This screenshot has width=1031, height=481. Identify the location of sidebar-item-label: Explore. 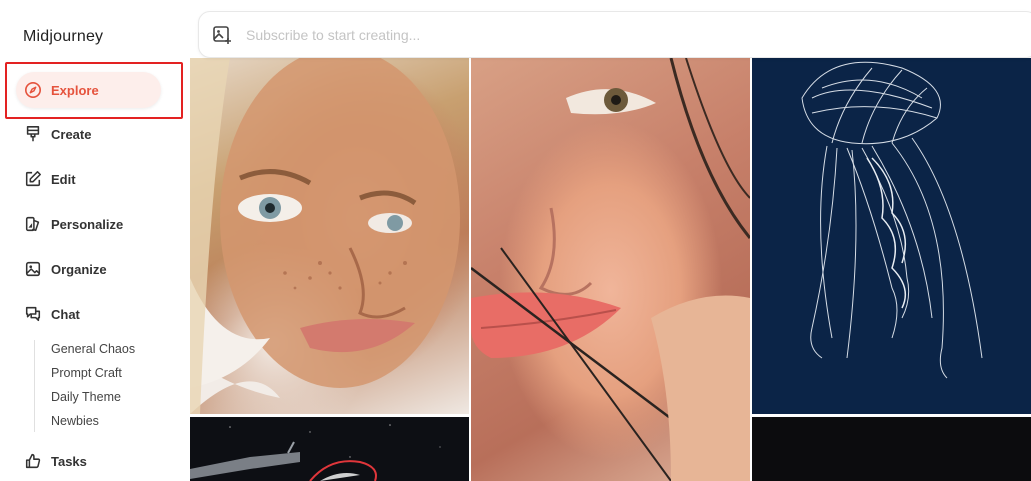
(75, 90).